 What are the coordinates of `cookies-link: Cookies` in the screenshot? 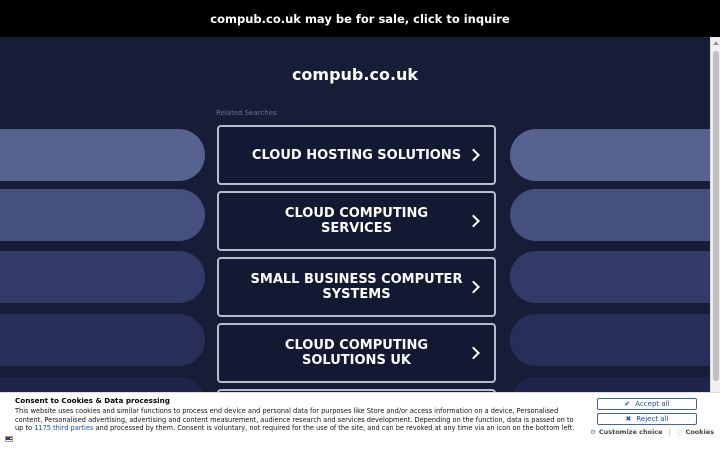 It's located at (699, 432).